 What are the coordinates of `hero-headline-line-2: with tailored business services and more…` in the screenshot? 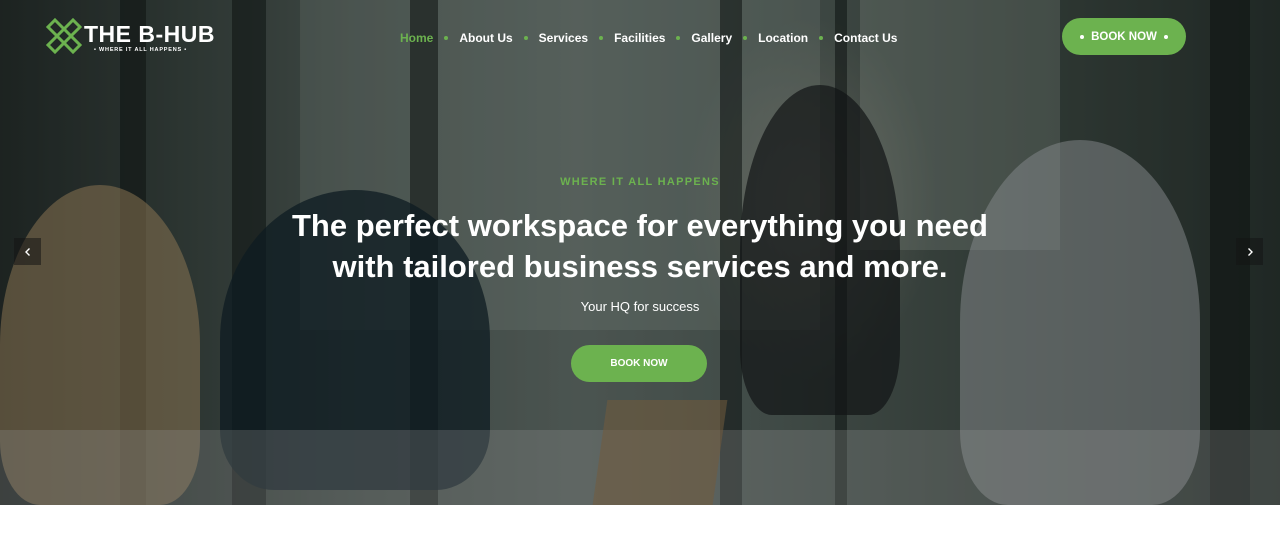 It's located at (640, 266).